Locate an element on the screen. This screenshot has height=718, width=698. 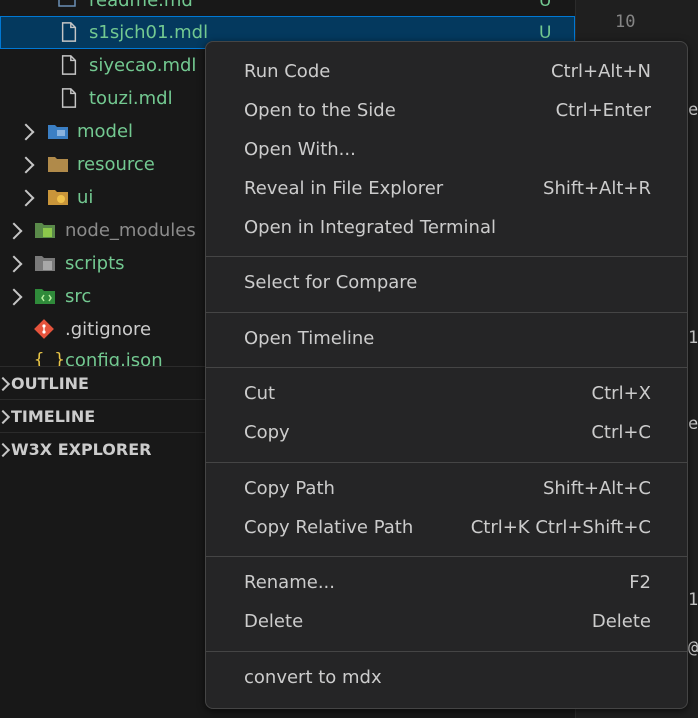
model-folder-icon is located at coordinates (58, 132).